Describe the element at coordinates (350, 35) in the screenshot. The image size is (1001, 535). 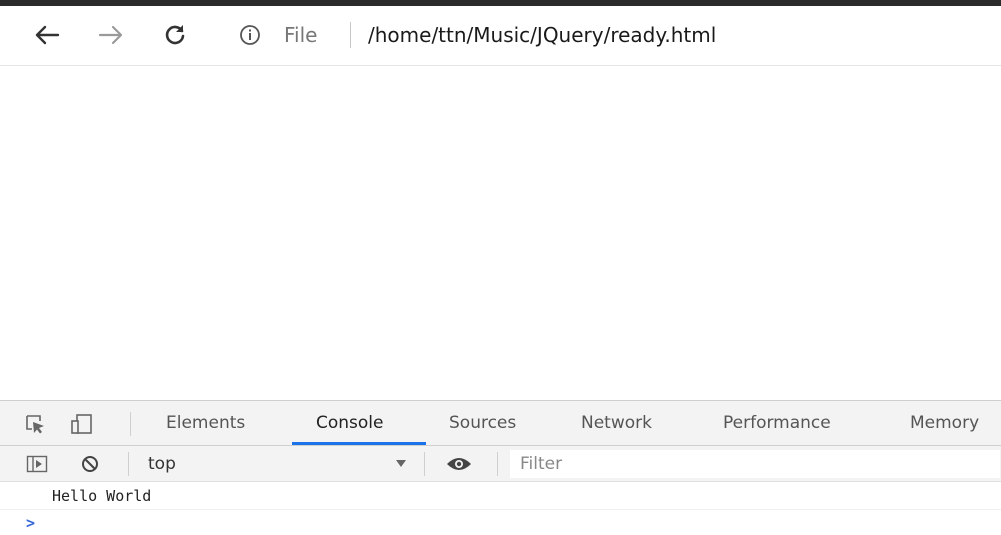
I see `url-separator` at that location.